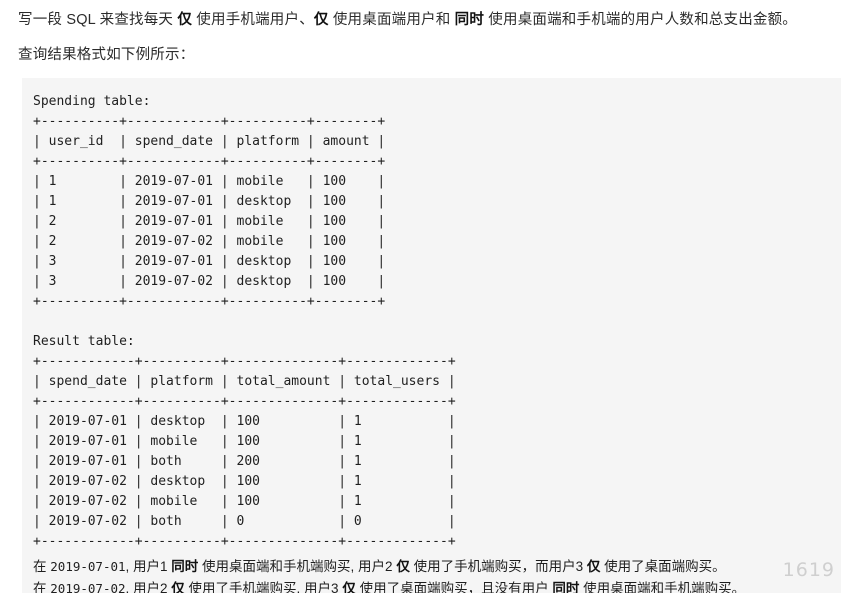 Image resolution: width=841 pixels, height=593 pixels. Describe the element at coordinates (84, 341) in the screenshot. I see `result-table-title: Result table:` at that location.